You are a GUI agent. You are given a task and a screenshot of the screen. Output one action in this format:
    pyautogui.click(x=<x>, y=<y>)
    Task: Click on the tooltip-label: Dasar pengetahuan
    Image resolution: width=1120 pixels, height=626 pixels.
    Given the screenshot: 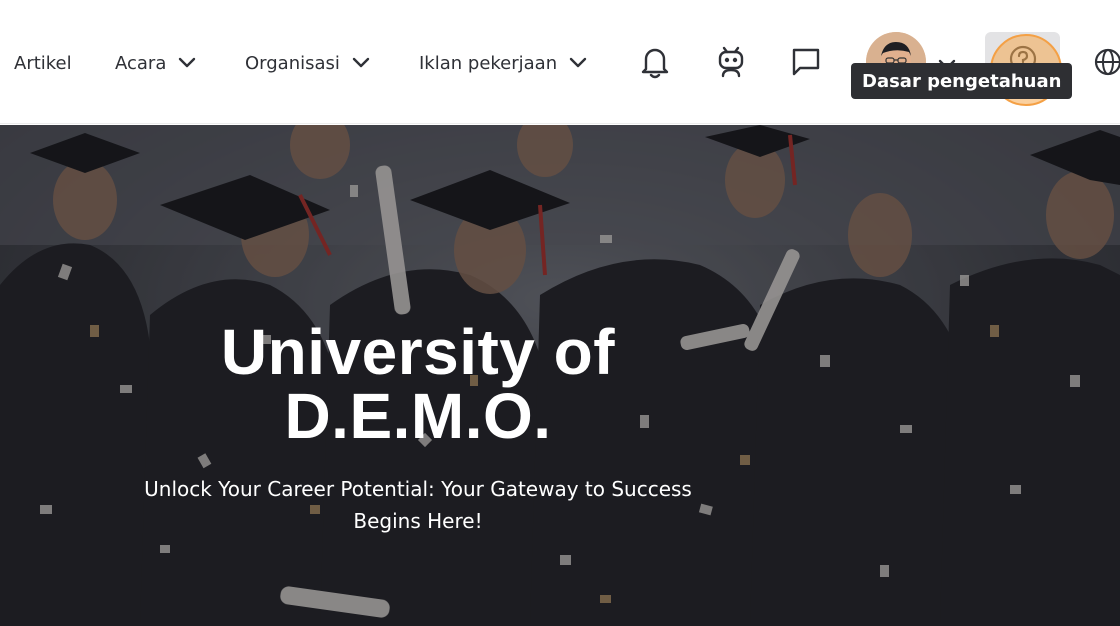 What is the action you would take?
    pyautogui.click(x=962, y=81)
    